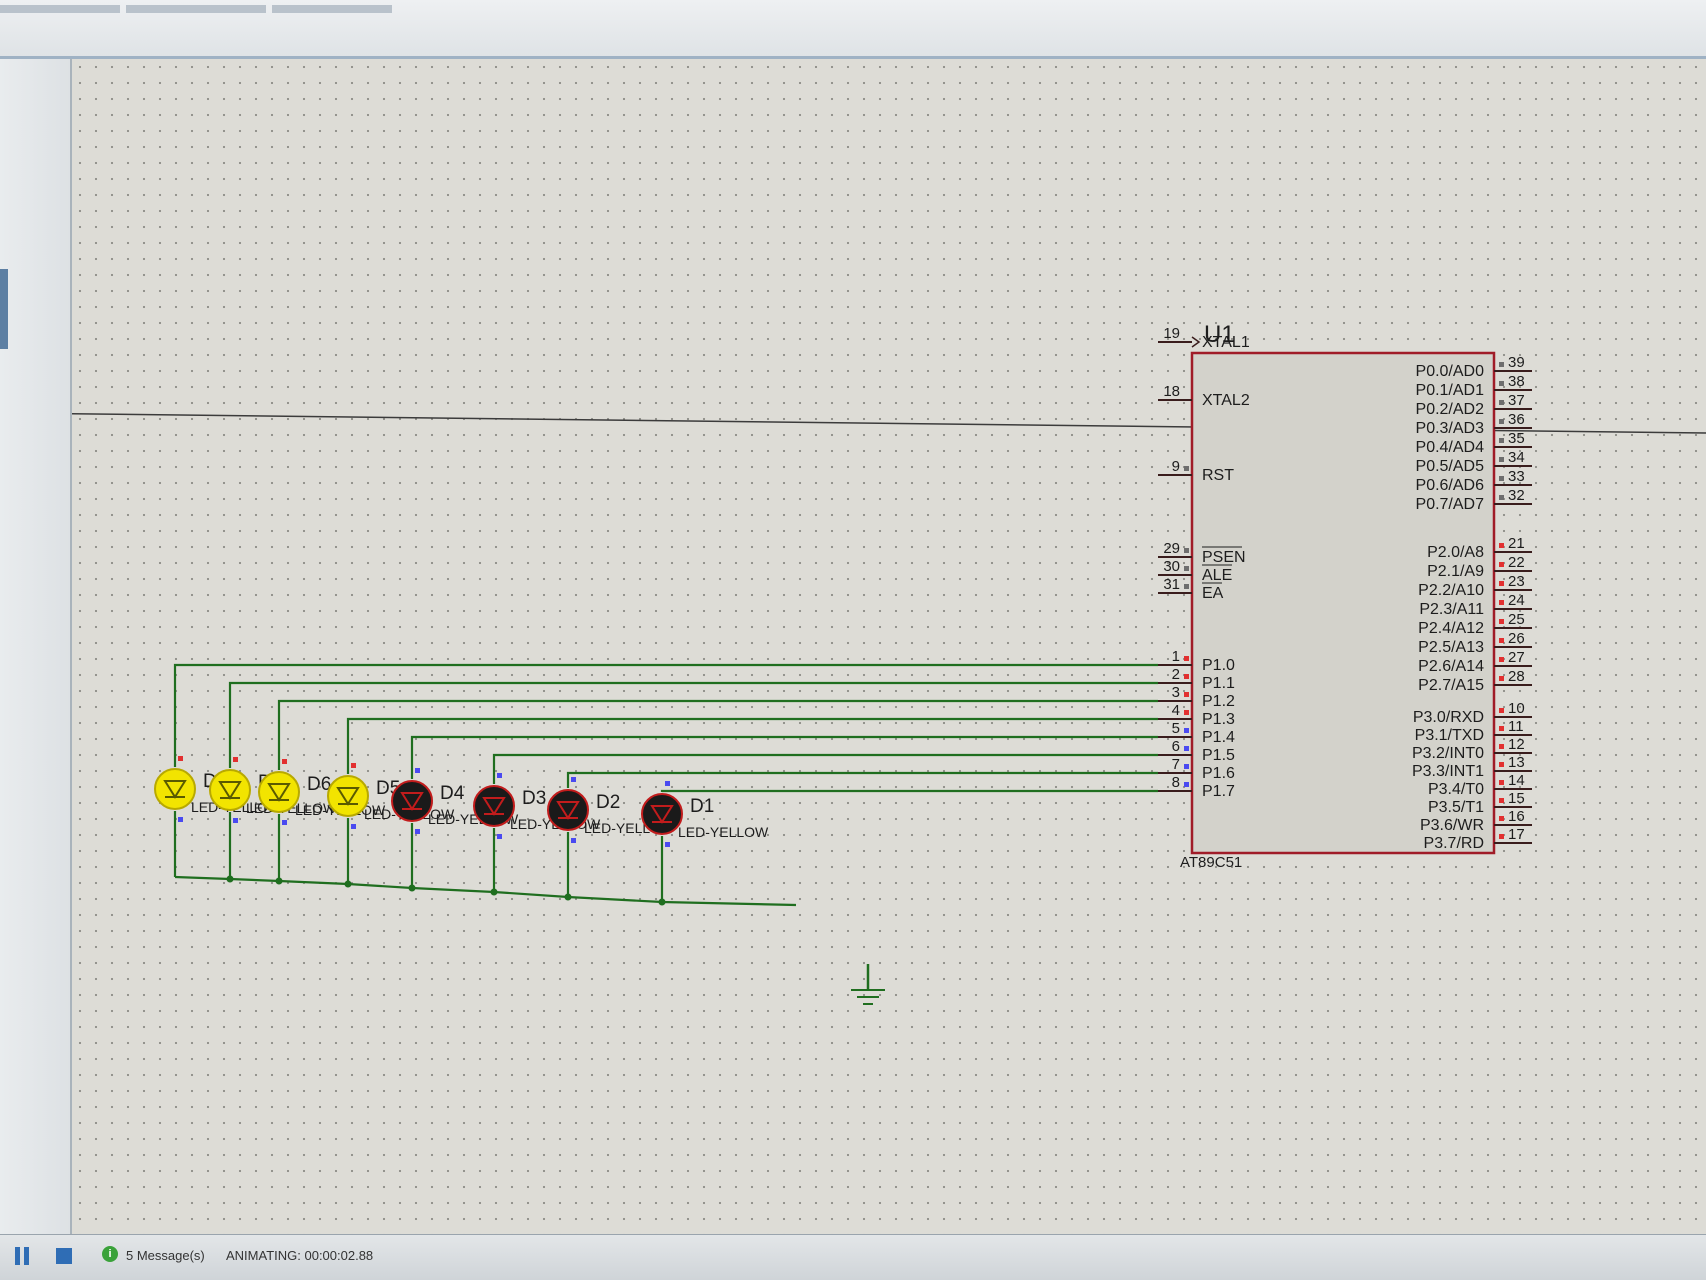 The height and width of the screenshot is (1280, 1706). What do you see at coordinates (862, 779) in the screenshot?
I see `wire-p1-6-to-d2` at bounding box center [862, 779].